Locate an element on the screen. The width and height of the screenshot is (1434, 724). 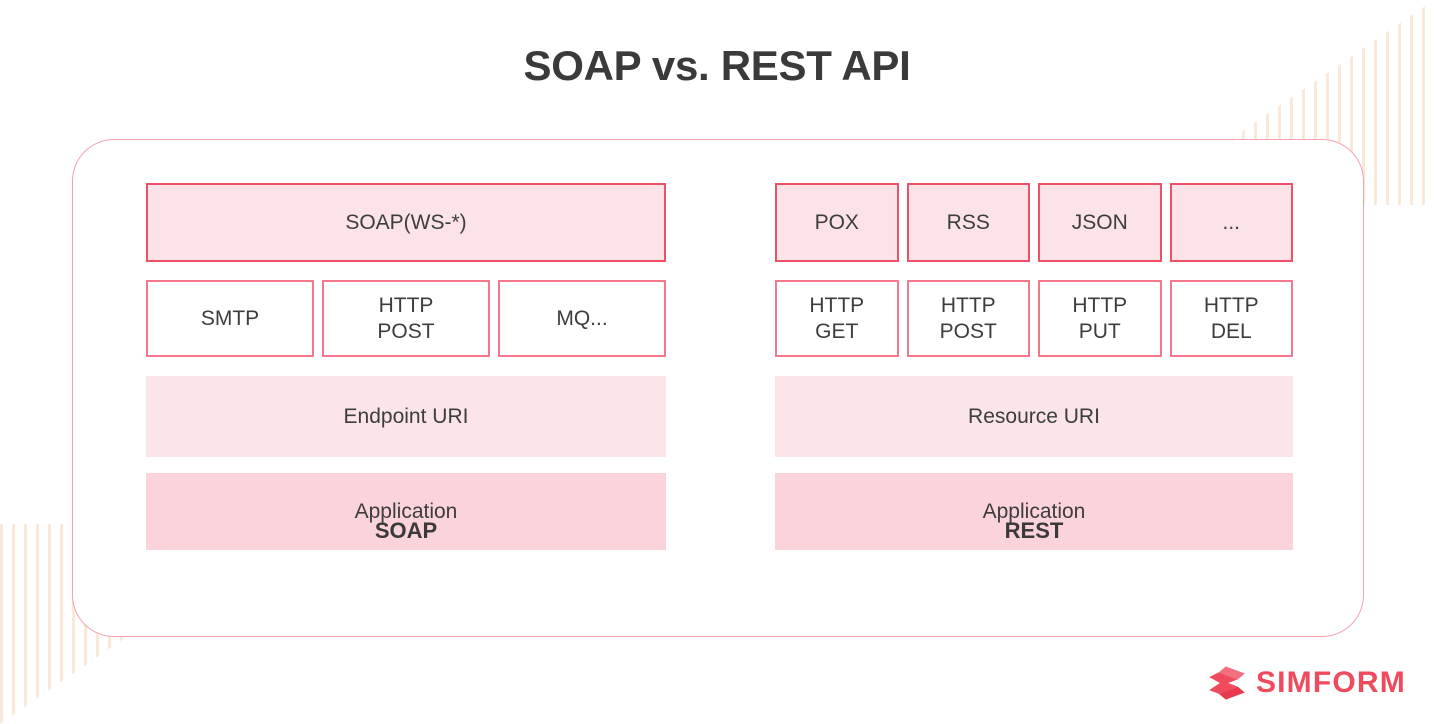
simform-wordmark: SIMFORM is located at coordinates (1330, 682).